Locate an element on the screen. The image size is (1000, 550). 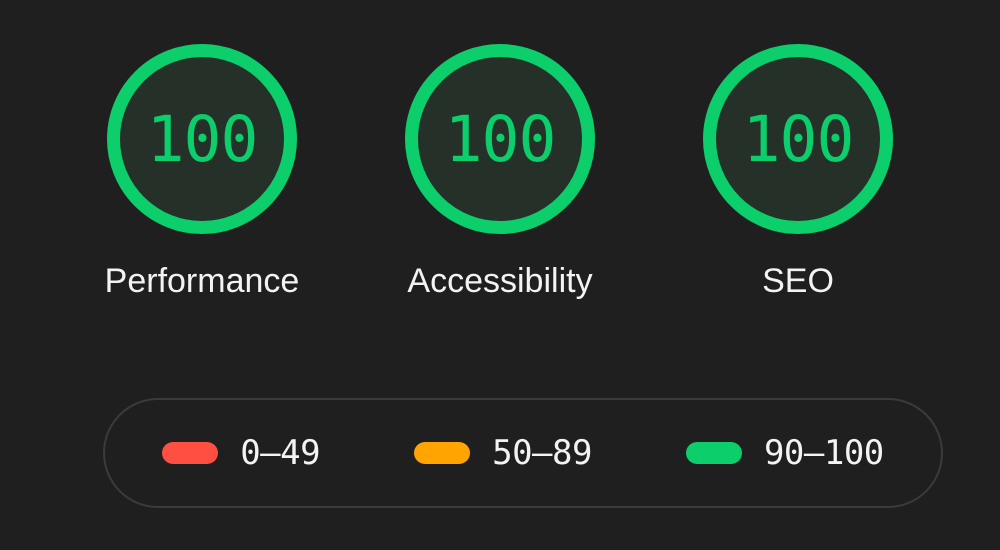
legend-label-fail: 0–49 is located at coordinates (280, 453).